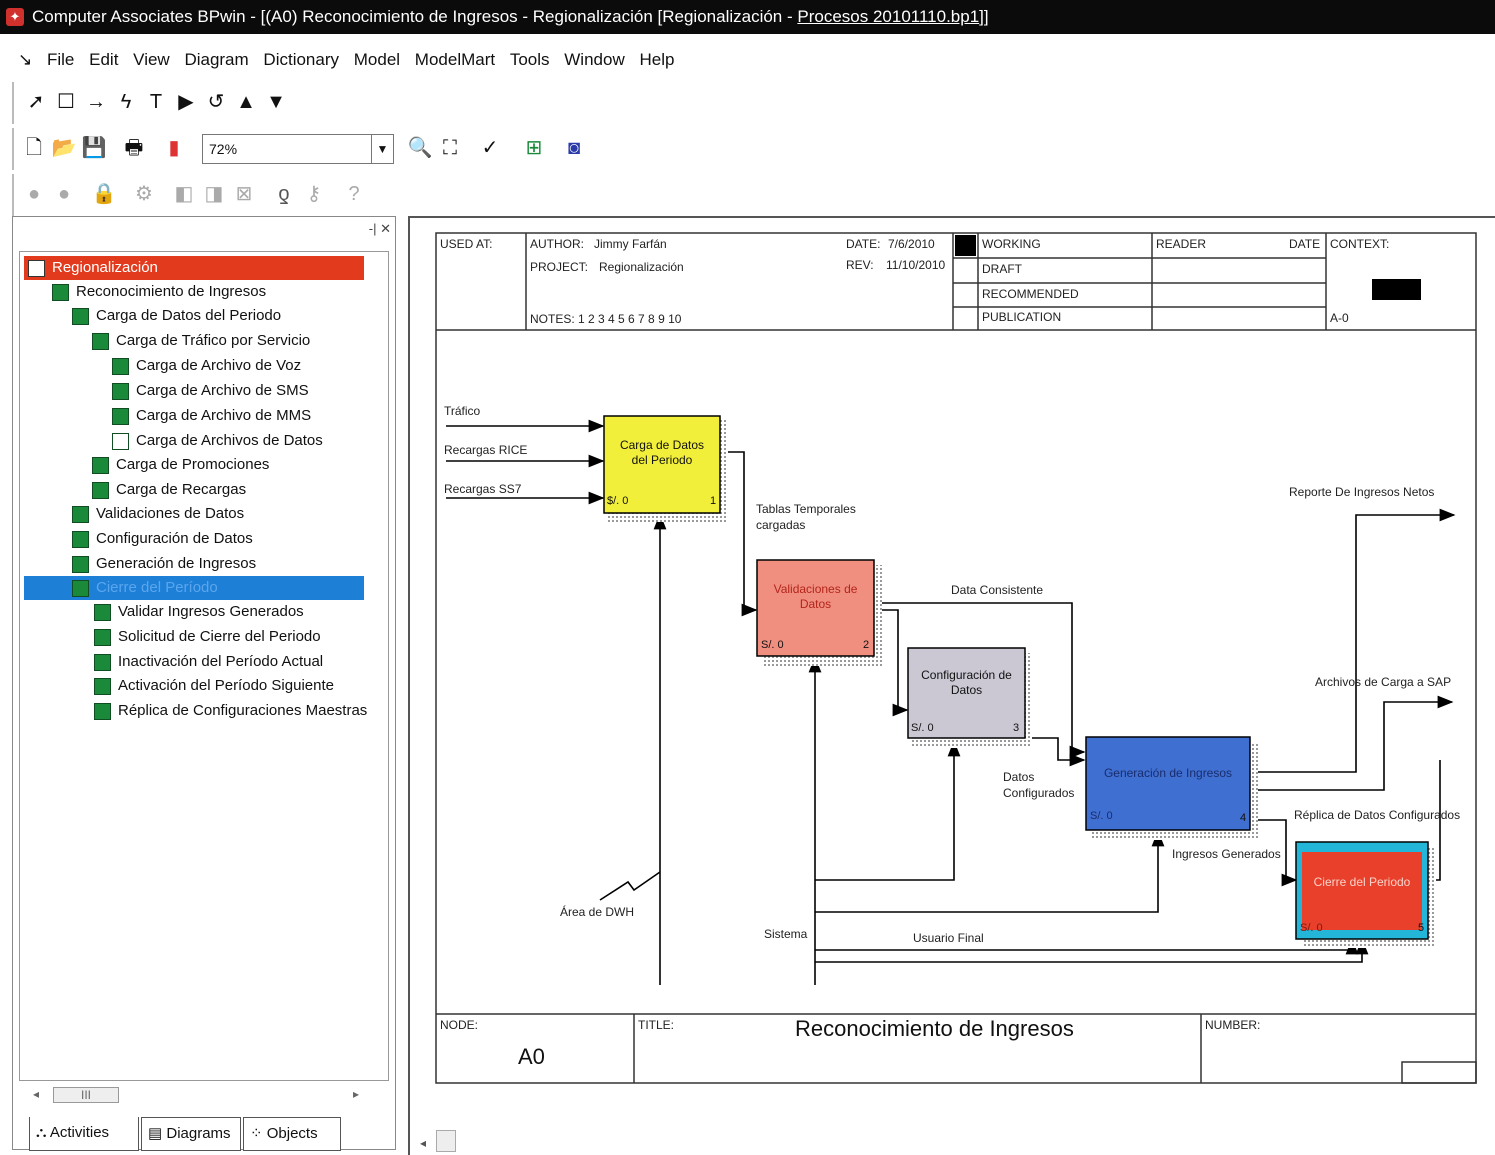 This screenshot has height=1155, width=1495. Describe the element at coordinates (423, 1143) in the screenshot. I see `scroll-left-icon: ◂` at that location.